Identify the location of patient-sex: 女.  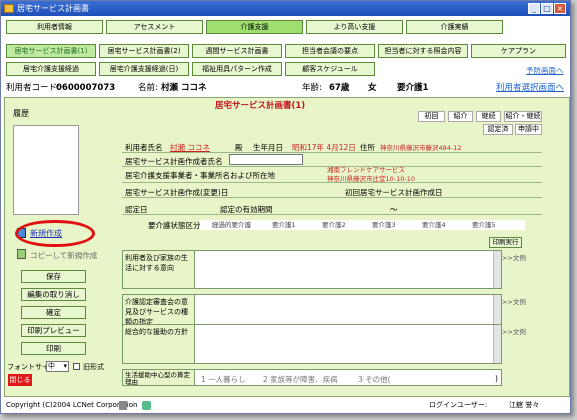
(372, 88).